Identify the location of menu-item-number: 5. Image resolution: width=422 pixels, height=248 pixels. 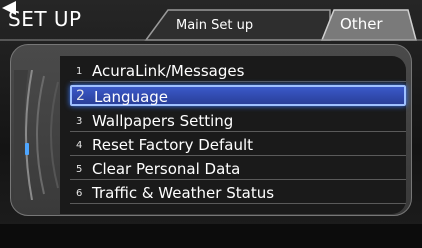
(79, 169).